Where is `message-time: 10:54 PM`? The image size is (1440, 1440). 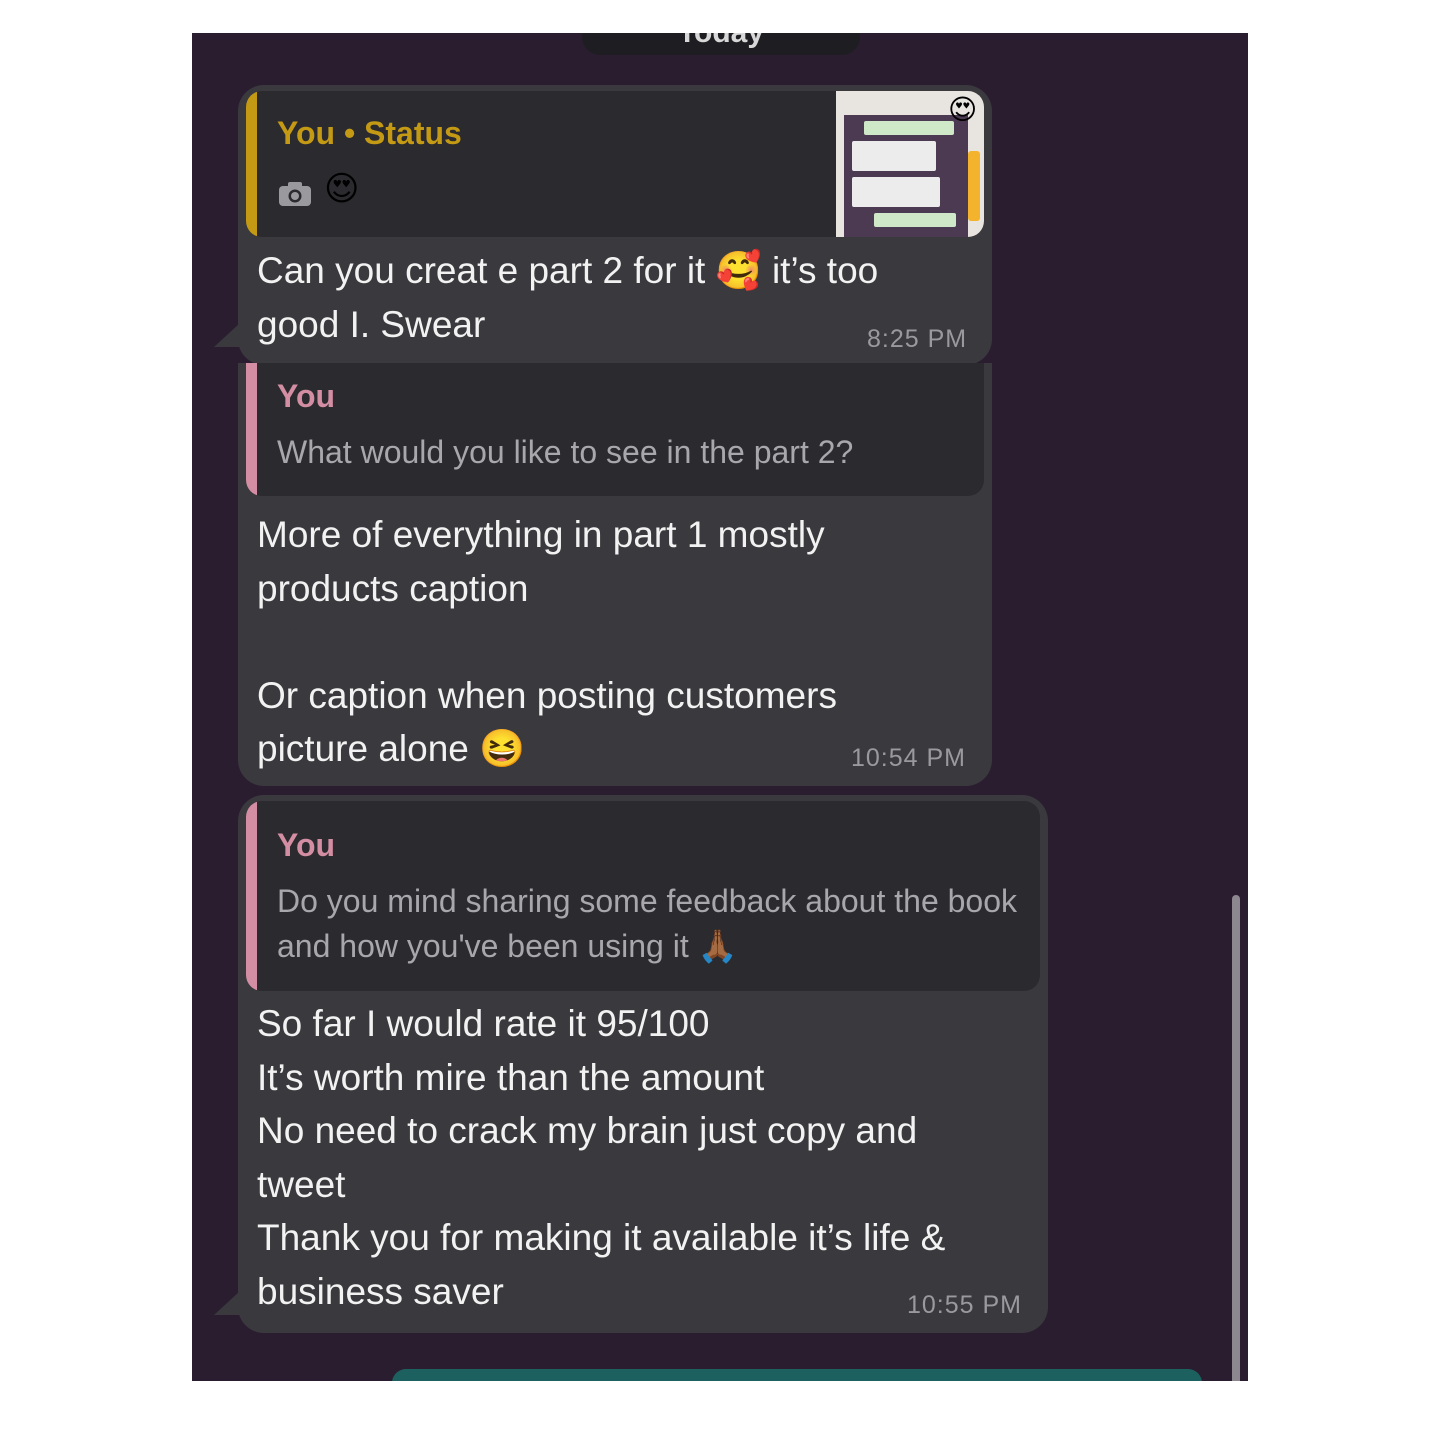 message-time: 10:54 PM is located at coordinates (909, 758).